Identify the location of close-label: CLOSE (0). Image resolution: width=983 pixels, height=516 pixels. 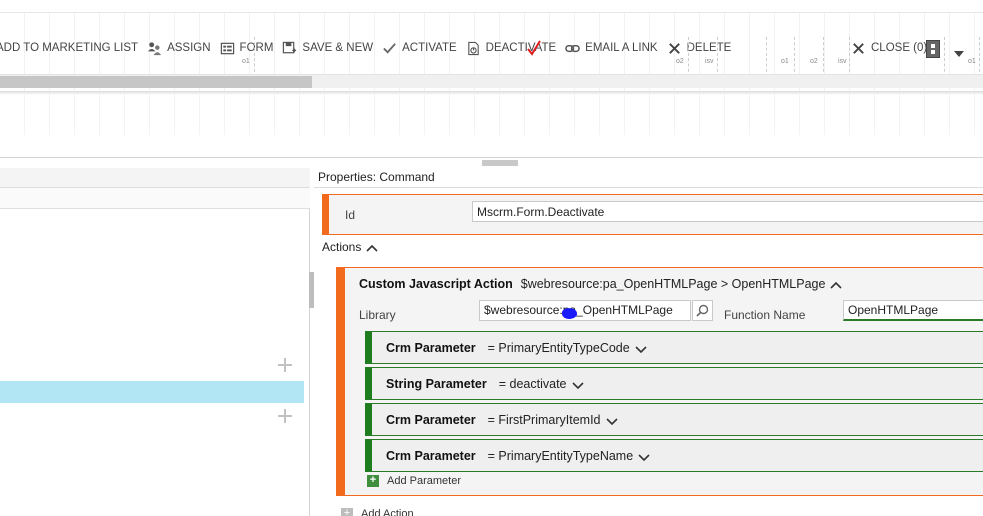
(899, 48).